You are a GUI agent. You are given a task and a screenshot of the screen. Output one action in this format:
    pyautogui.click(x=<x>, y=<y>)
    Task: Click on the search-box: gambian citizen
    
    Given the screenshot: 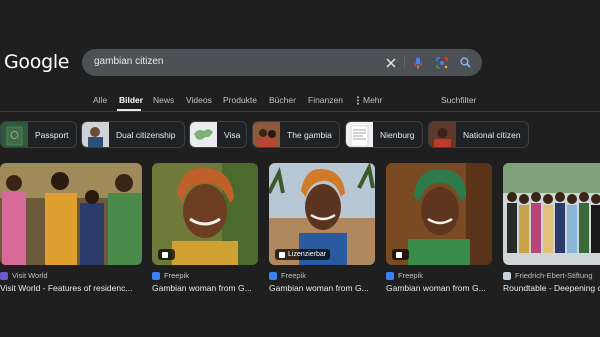 What is the action you would take?
    pyautogui.click(x=282, y=62)
    